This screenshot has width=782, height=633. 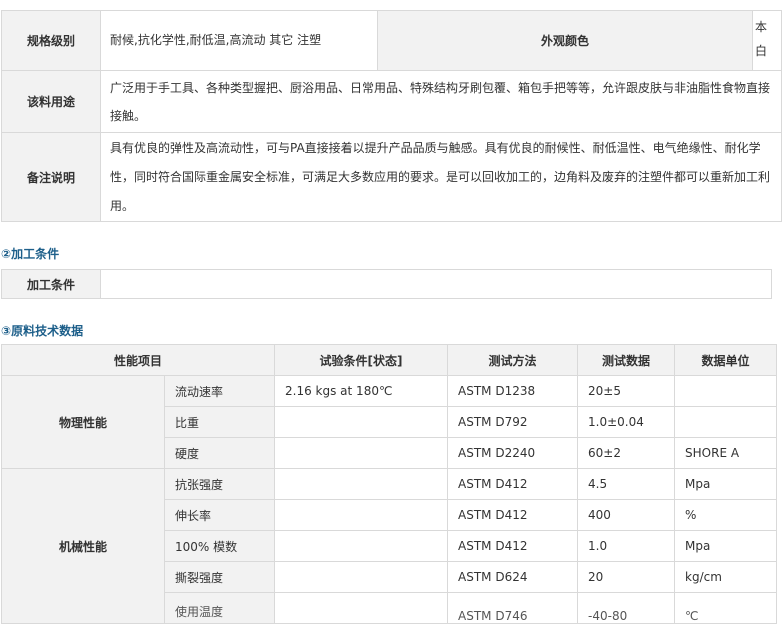 What do you see at coordinates (626, 546) in the screenshot?
I see `value-cell: 1.0` at bounding box center [626, 546].